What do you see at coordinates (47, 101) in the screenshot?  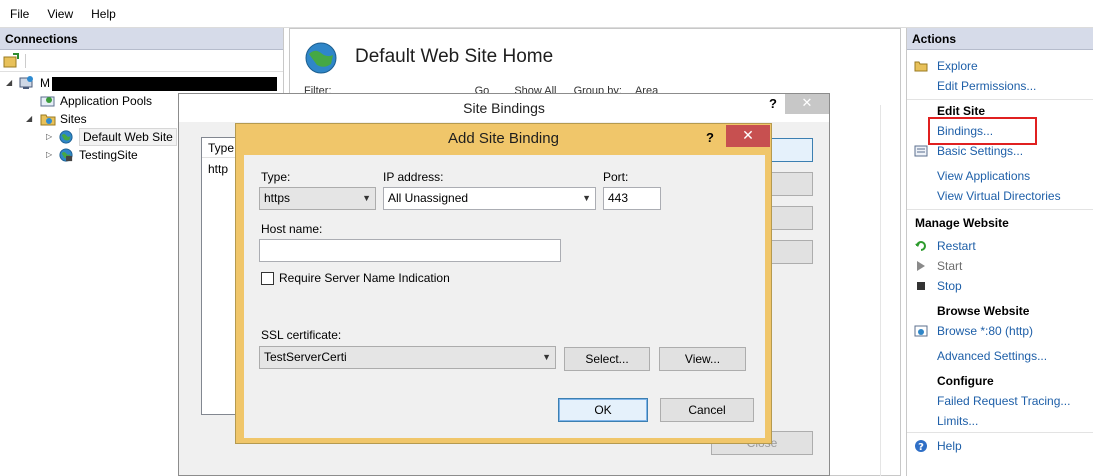 I see `app-pools-icon` at bounding box center [47, 101].